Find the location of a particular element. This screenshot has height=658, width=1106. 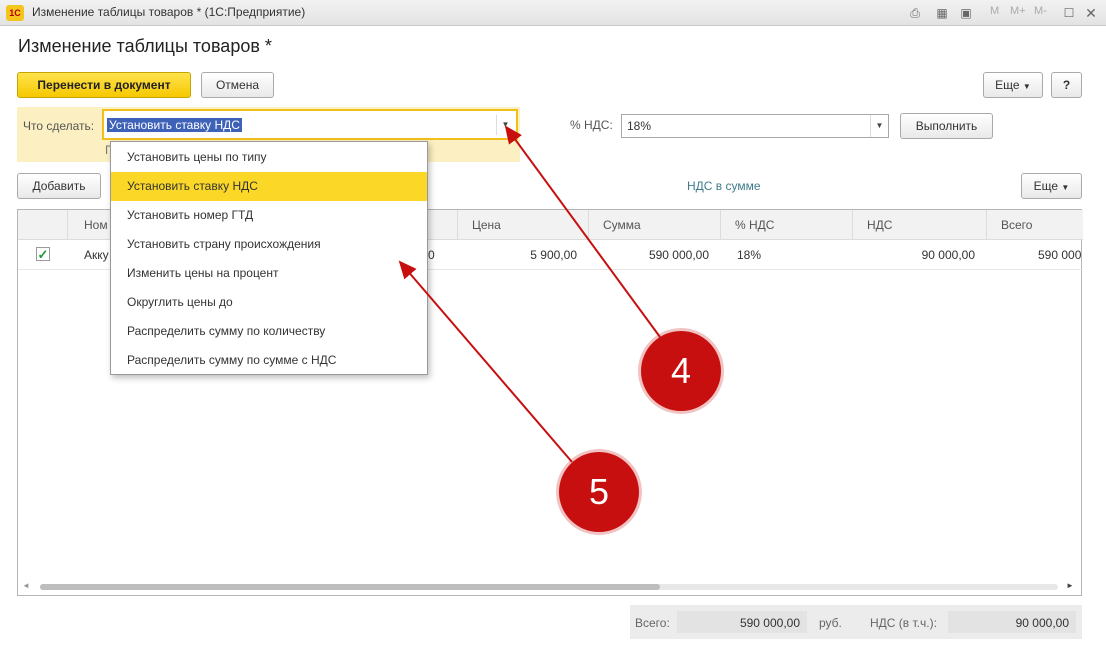

annotation-arrows is located at coordinates (529, 294).